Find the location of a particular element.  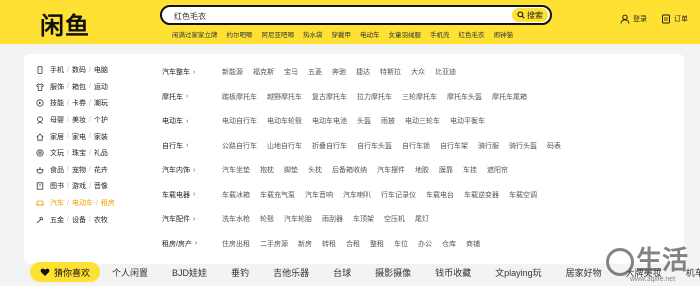

search-input is located at coordinates (339, 16).